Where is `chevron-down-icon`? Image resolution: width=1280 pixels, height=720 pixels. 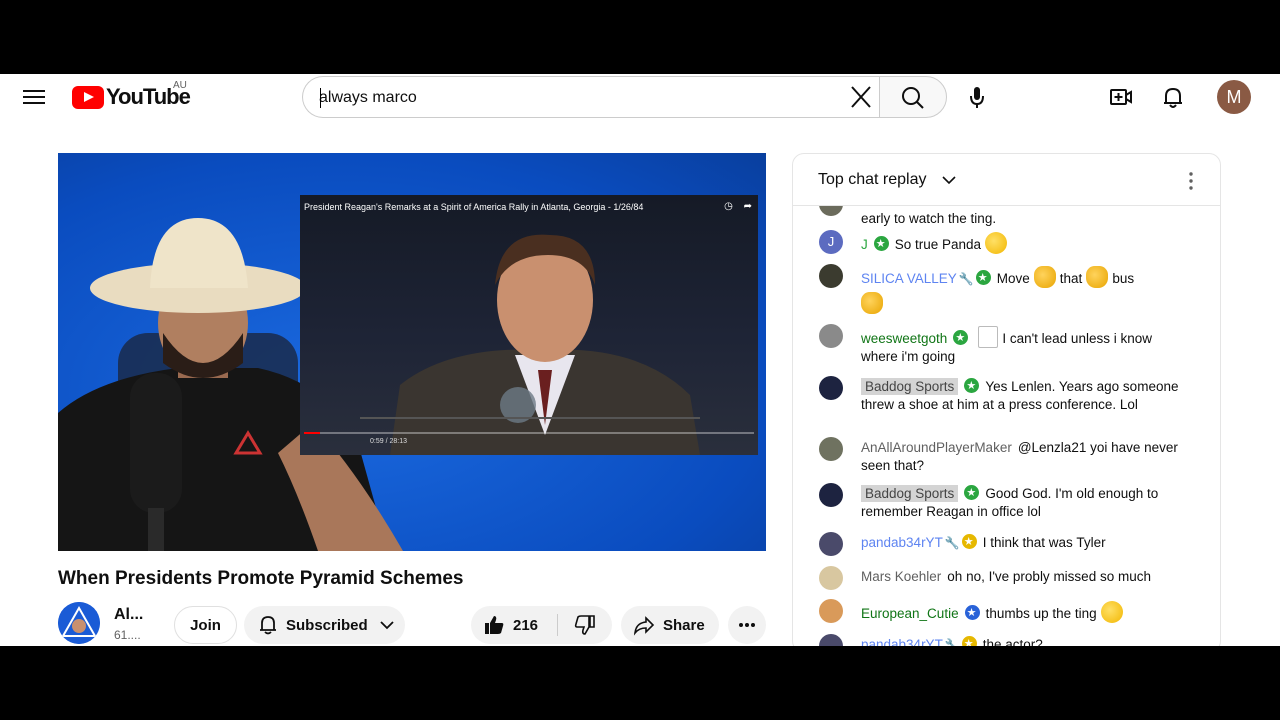 chevron-down-icon is located at coordinates (949, 180).